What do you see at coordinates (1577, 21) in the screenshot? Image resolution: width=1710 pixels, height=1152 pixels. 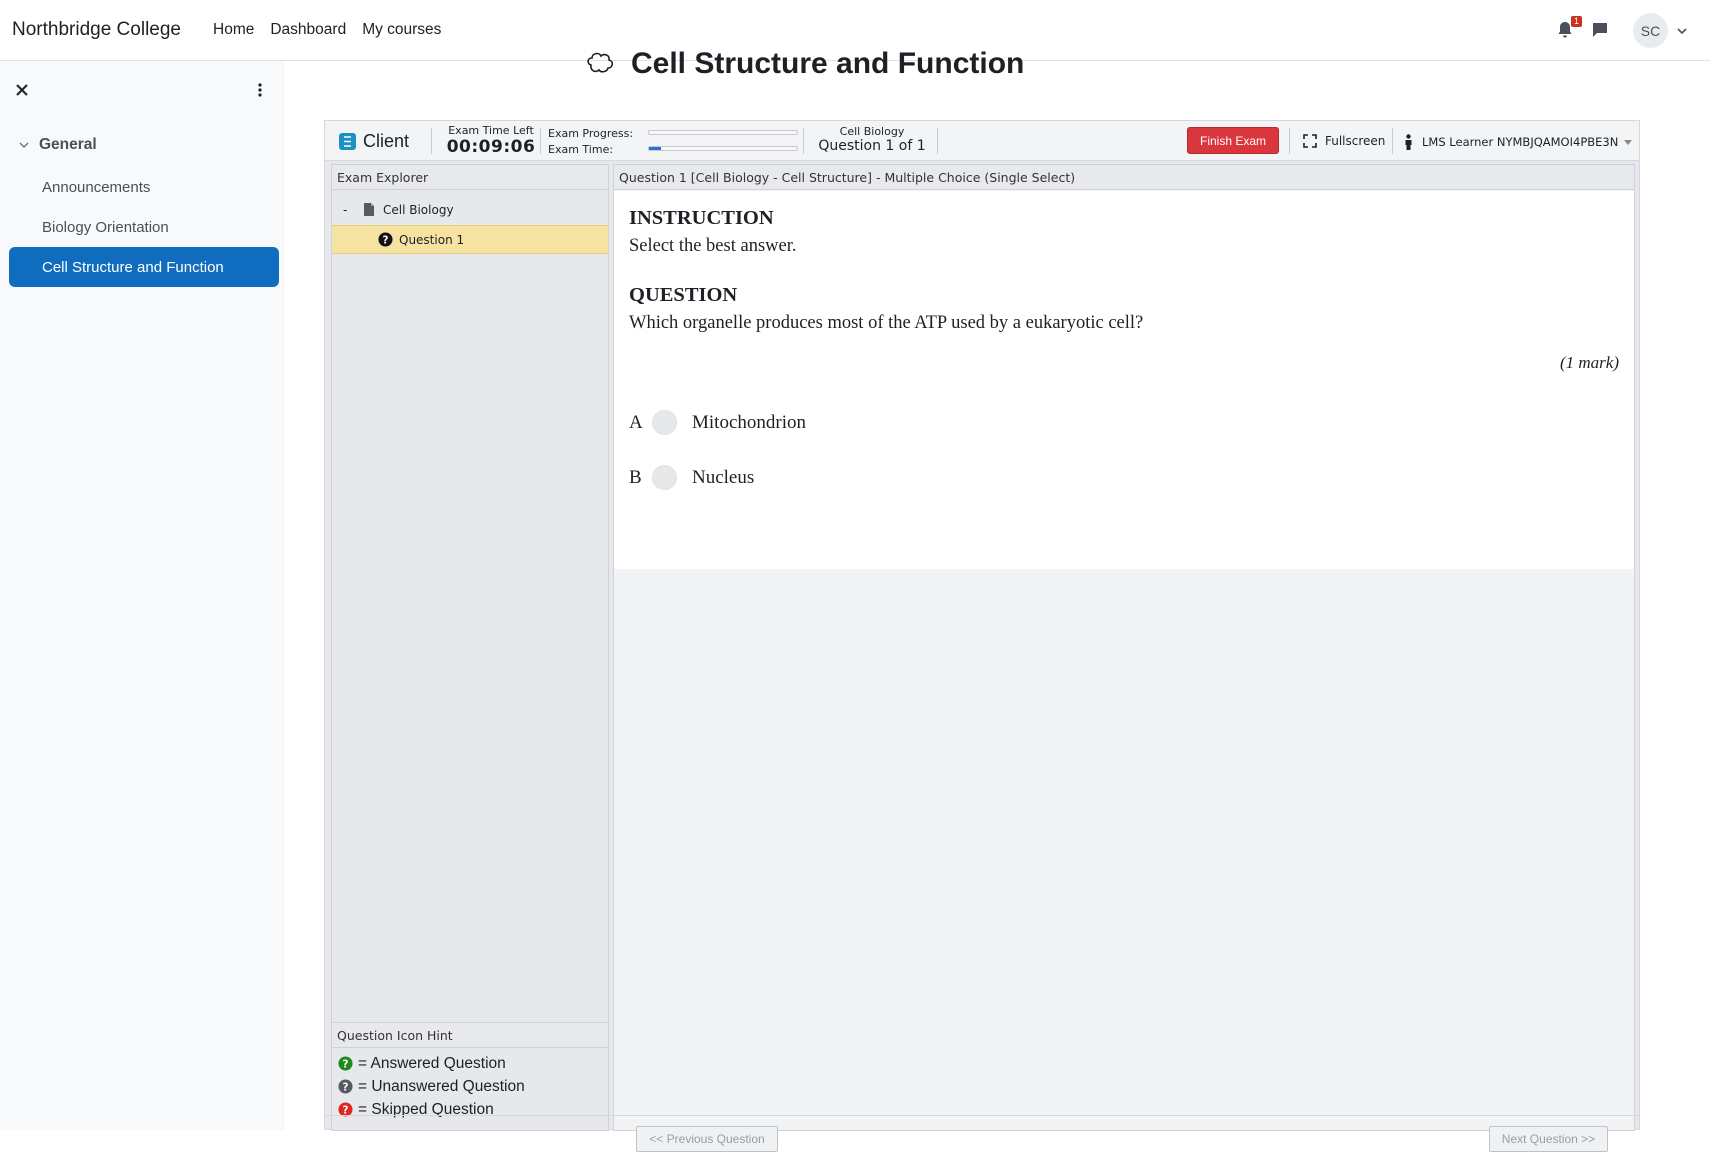 I see `notification-count-badge: 1` at bounding box center [1577, 21].